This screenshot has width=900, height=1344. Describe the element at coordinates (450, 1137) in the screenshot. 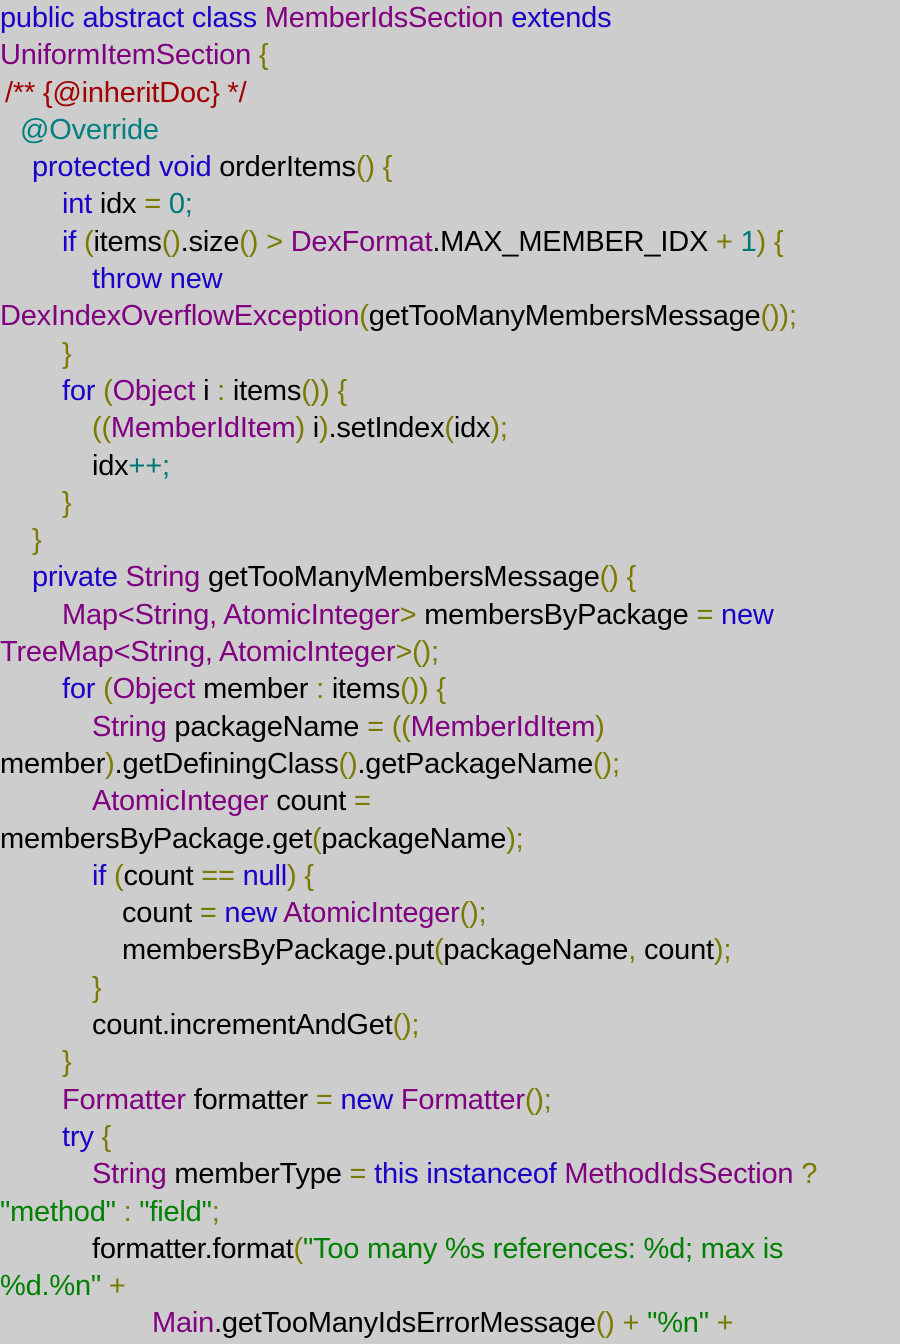

I see `code-line: try {` at that location.